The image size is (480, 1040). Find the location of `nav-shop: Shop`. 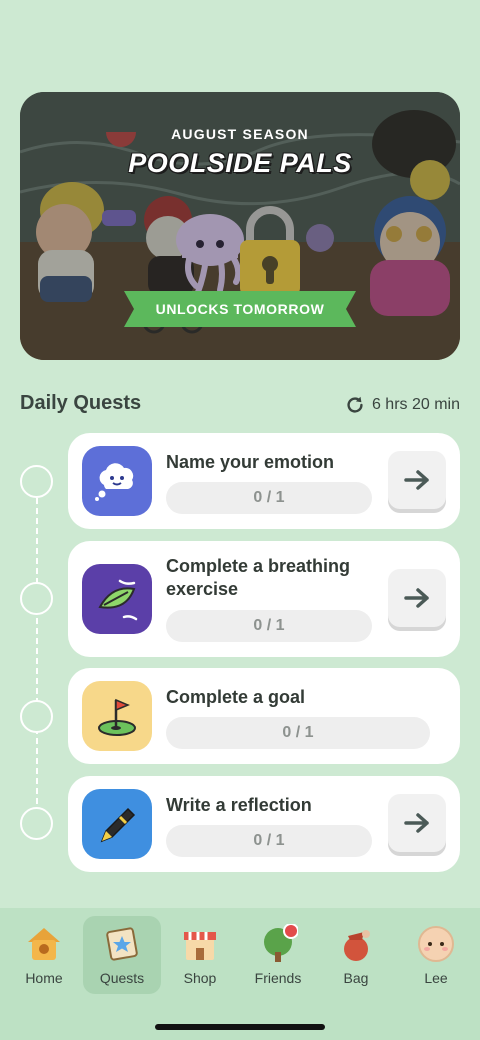

nav-shop: Shop is located at coordinates (200, 955).